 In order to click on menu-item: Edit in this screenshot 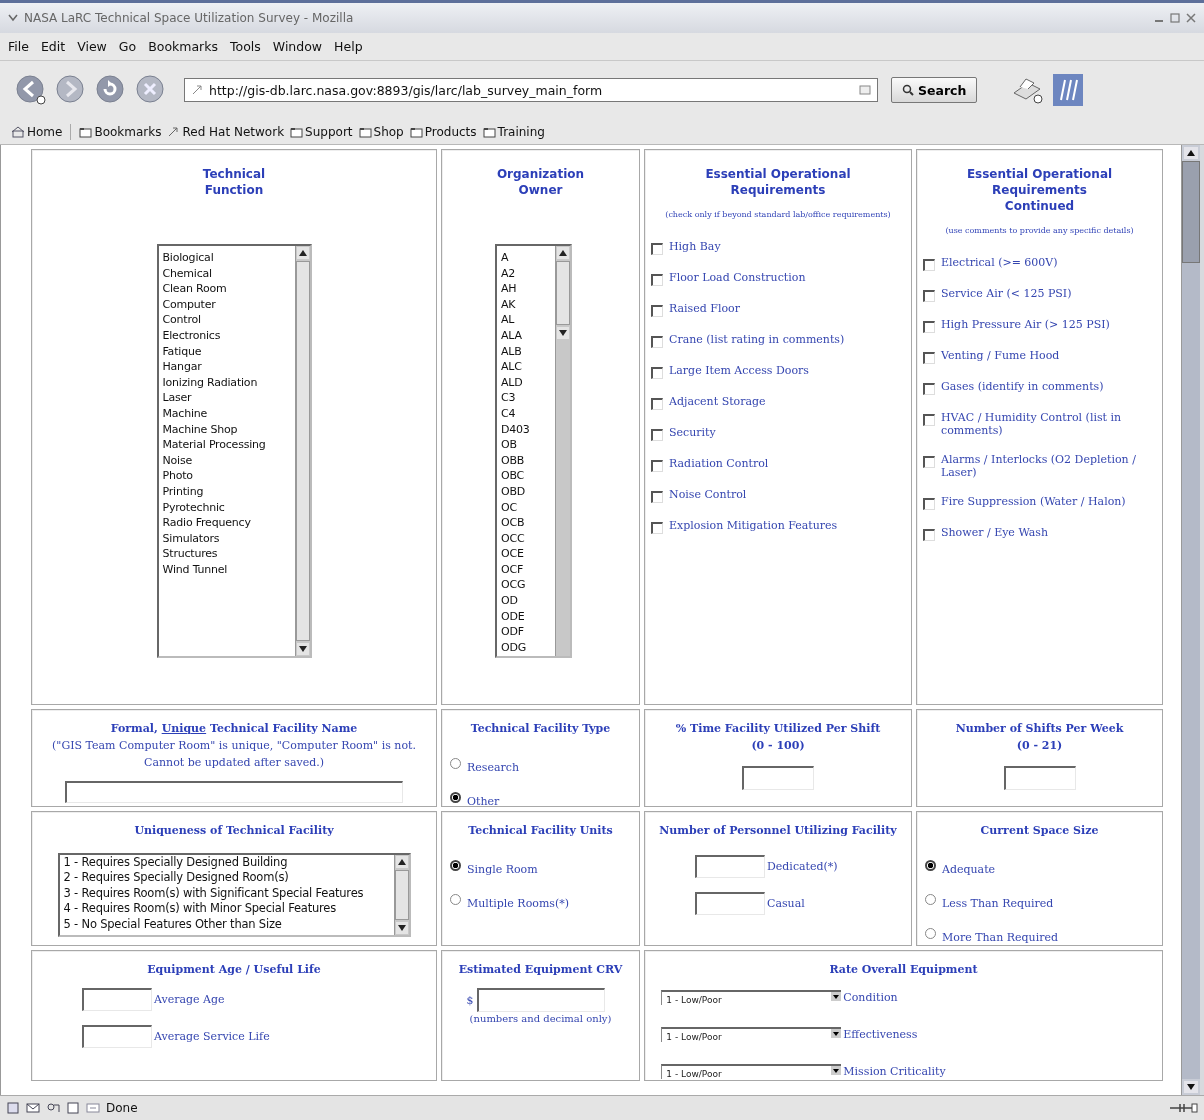, I will do `click(53, 46)`.